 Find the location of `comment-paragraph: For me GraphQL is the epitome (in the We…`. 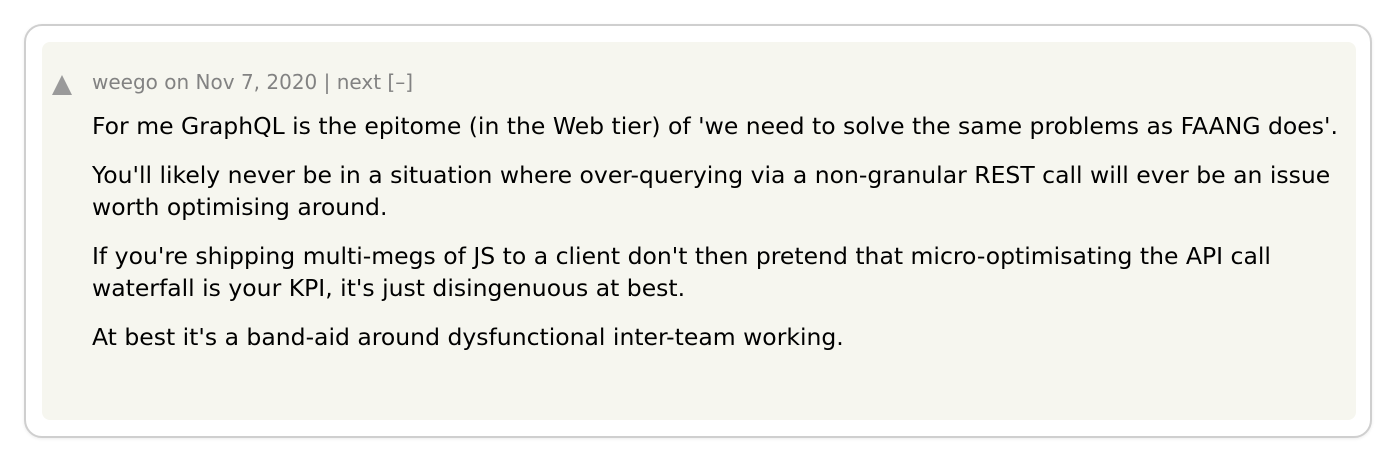

comment-paragraph: For me GraphQL is the epitome (in the We… is located at coordinates (715, 126).